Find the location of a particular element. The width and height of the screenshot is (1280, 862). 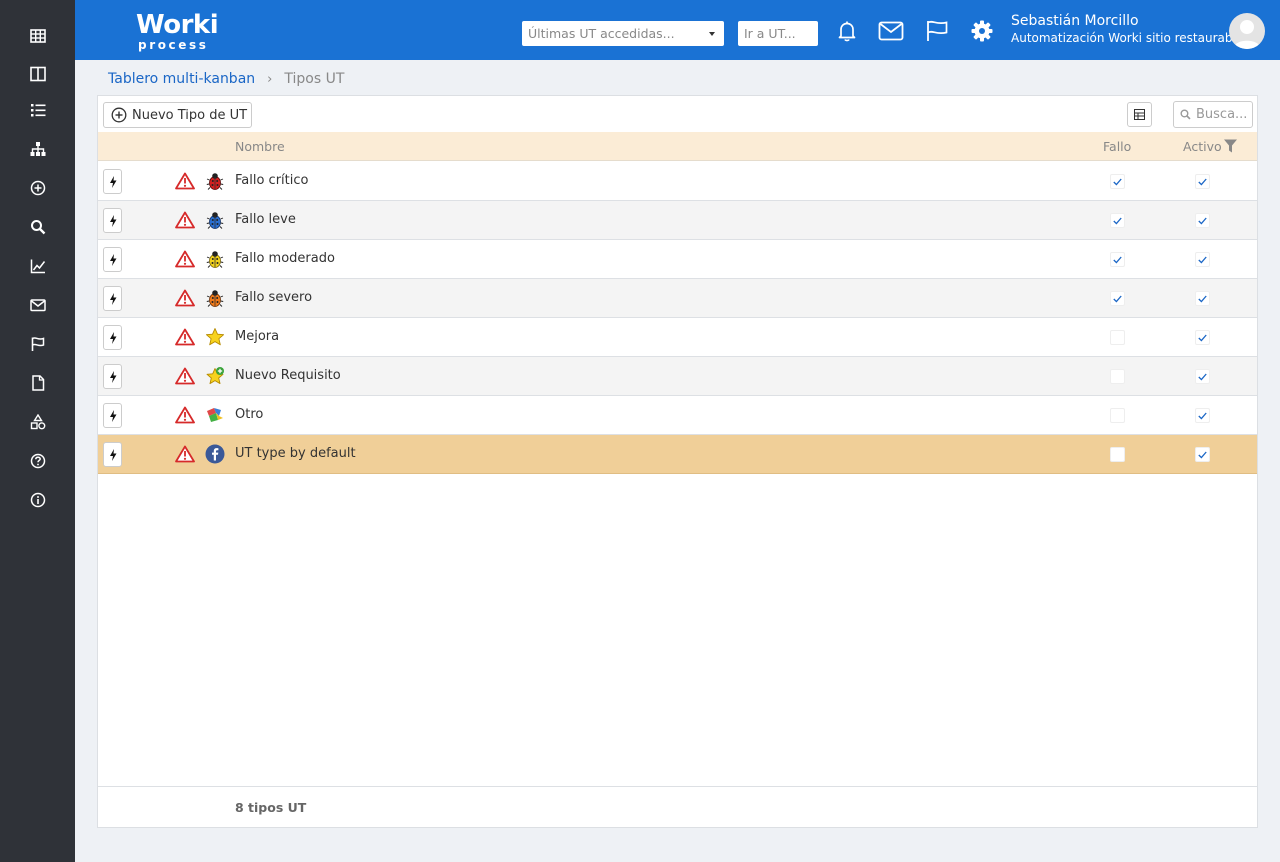

sidebar-item-documents is located at coordinates (37, 382).